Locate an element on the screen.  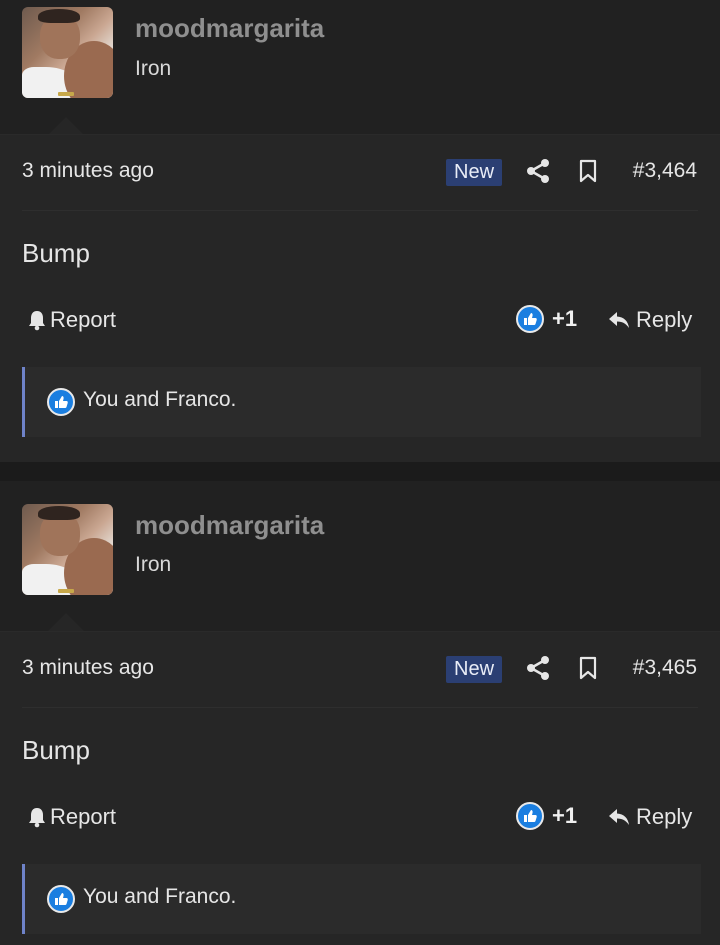
post-meta: 3 minutes ago New #3,465 is located at coordinates (360, 669).